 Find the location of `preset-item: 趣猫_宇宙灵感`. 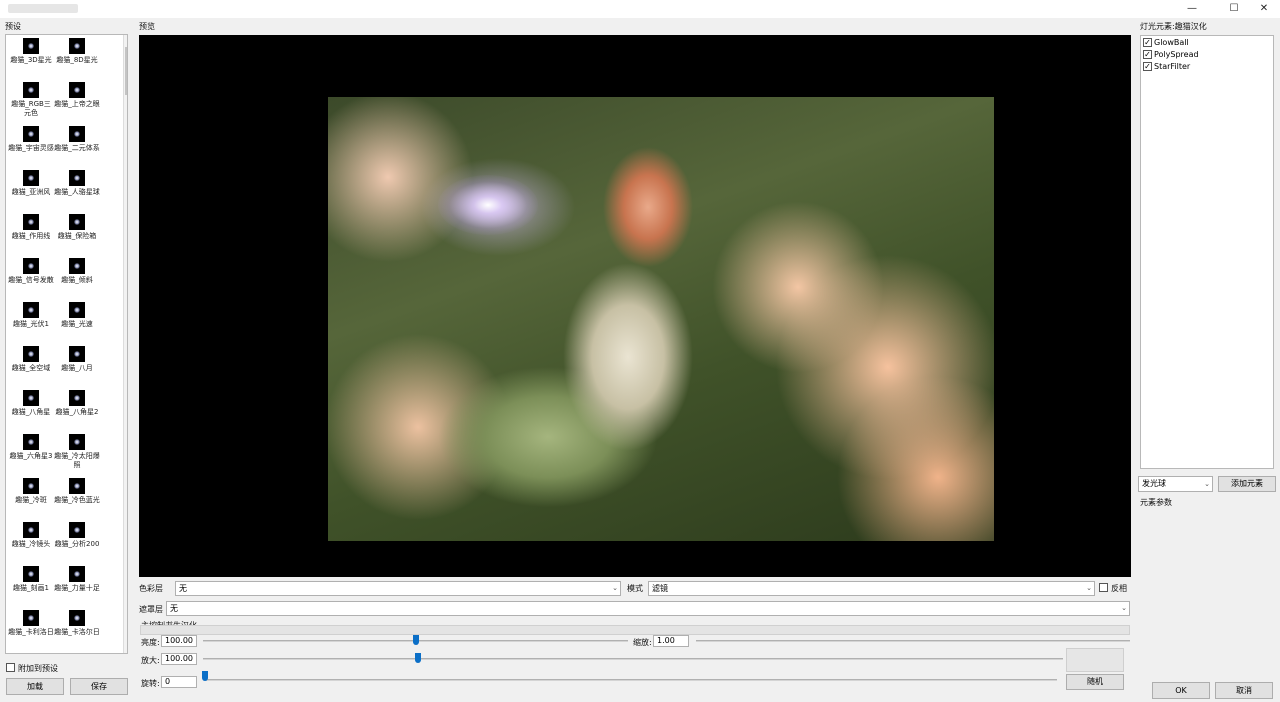

preset-item: 趣猫_宇宙灵感 is located at coordinates (31, 139).